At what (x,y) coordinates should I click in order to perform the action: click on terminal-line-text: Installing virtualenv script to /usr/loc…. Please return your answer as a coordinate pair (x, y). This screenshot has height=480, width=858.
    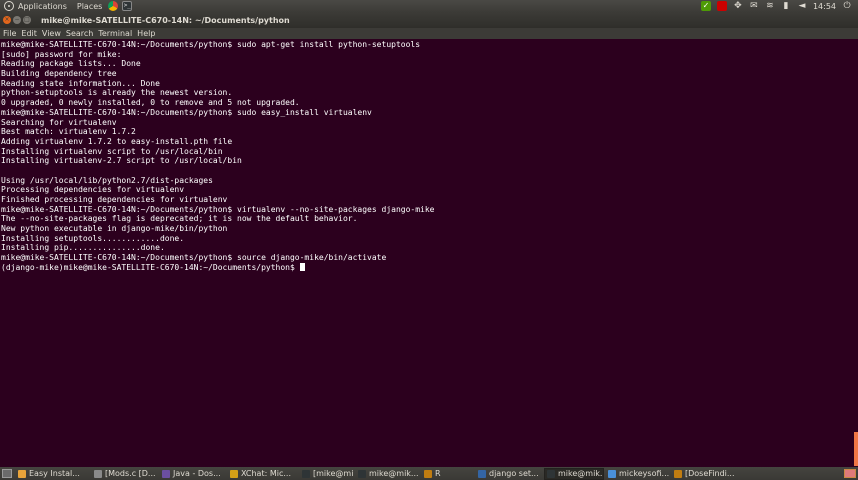
    Looking at the image, I should click on (112, 151).